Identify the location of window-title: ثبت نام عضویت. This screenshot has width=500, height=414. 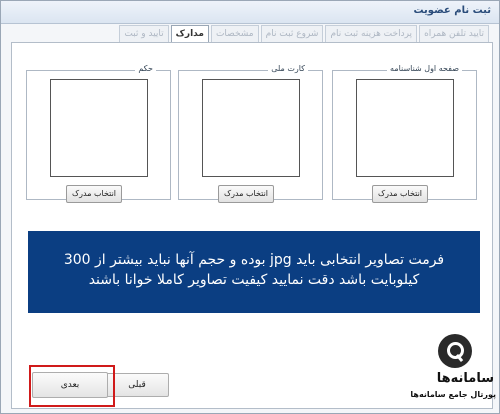
(452, 10).